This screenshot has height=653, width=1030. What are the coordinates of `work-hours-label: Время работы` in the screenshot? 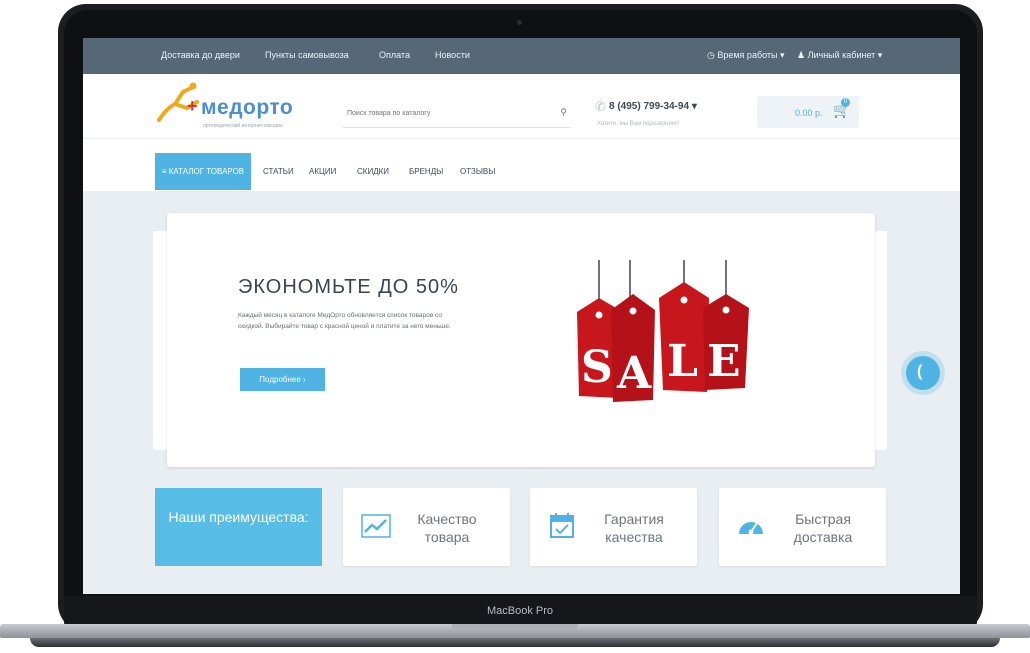 It's located at (747, 55).